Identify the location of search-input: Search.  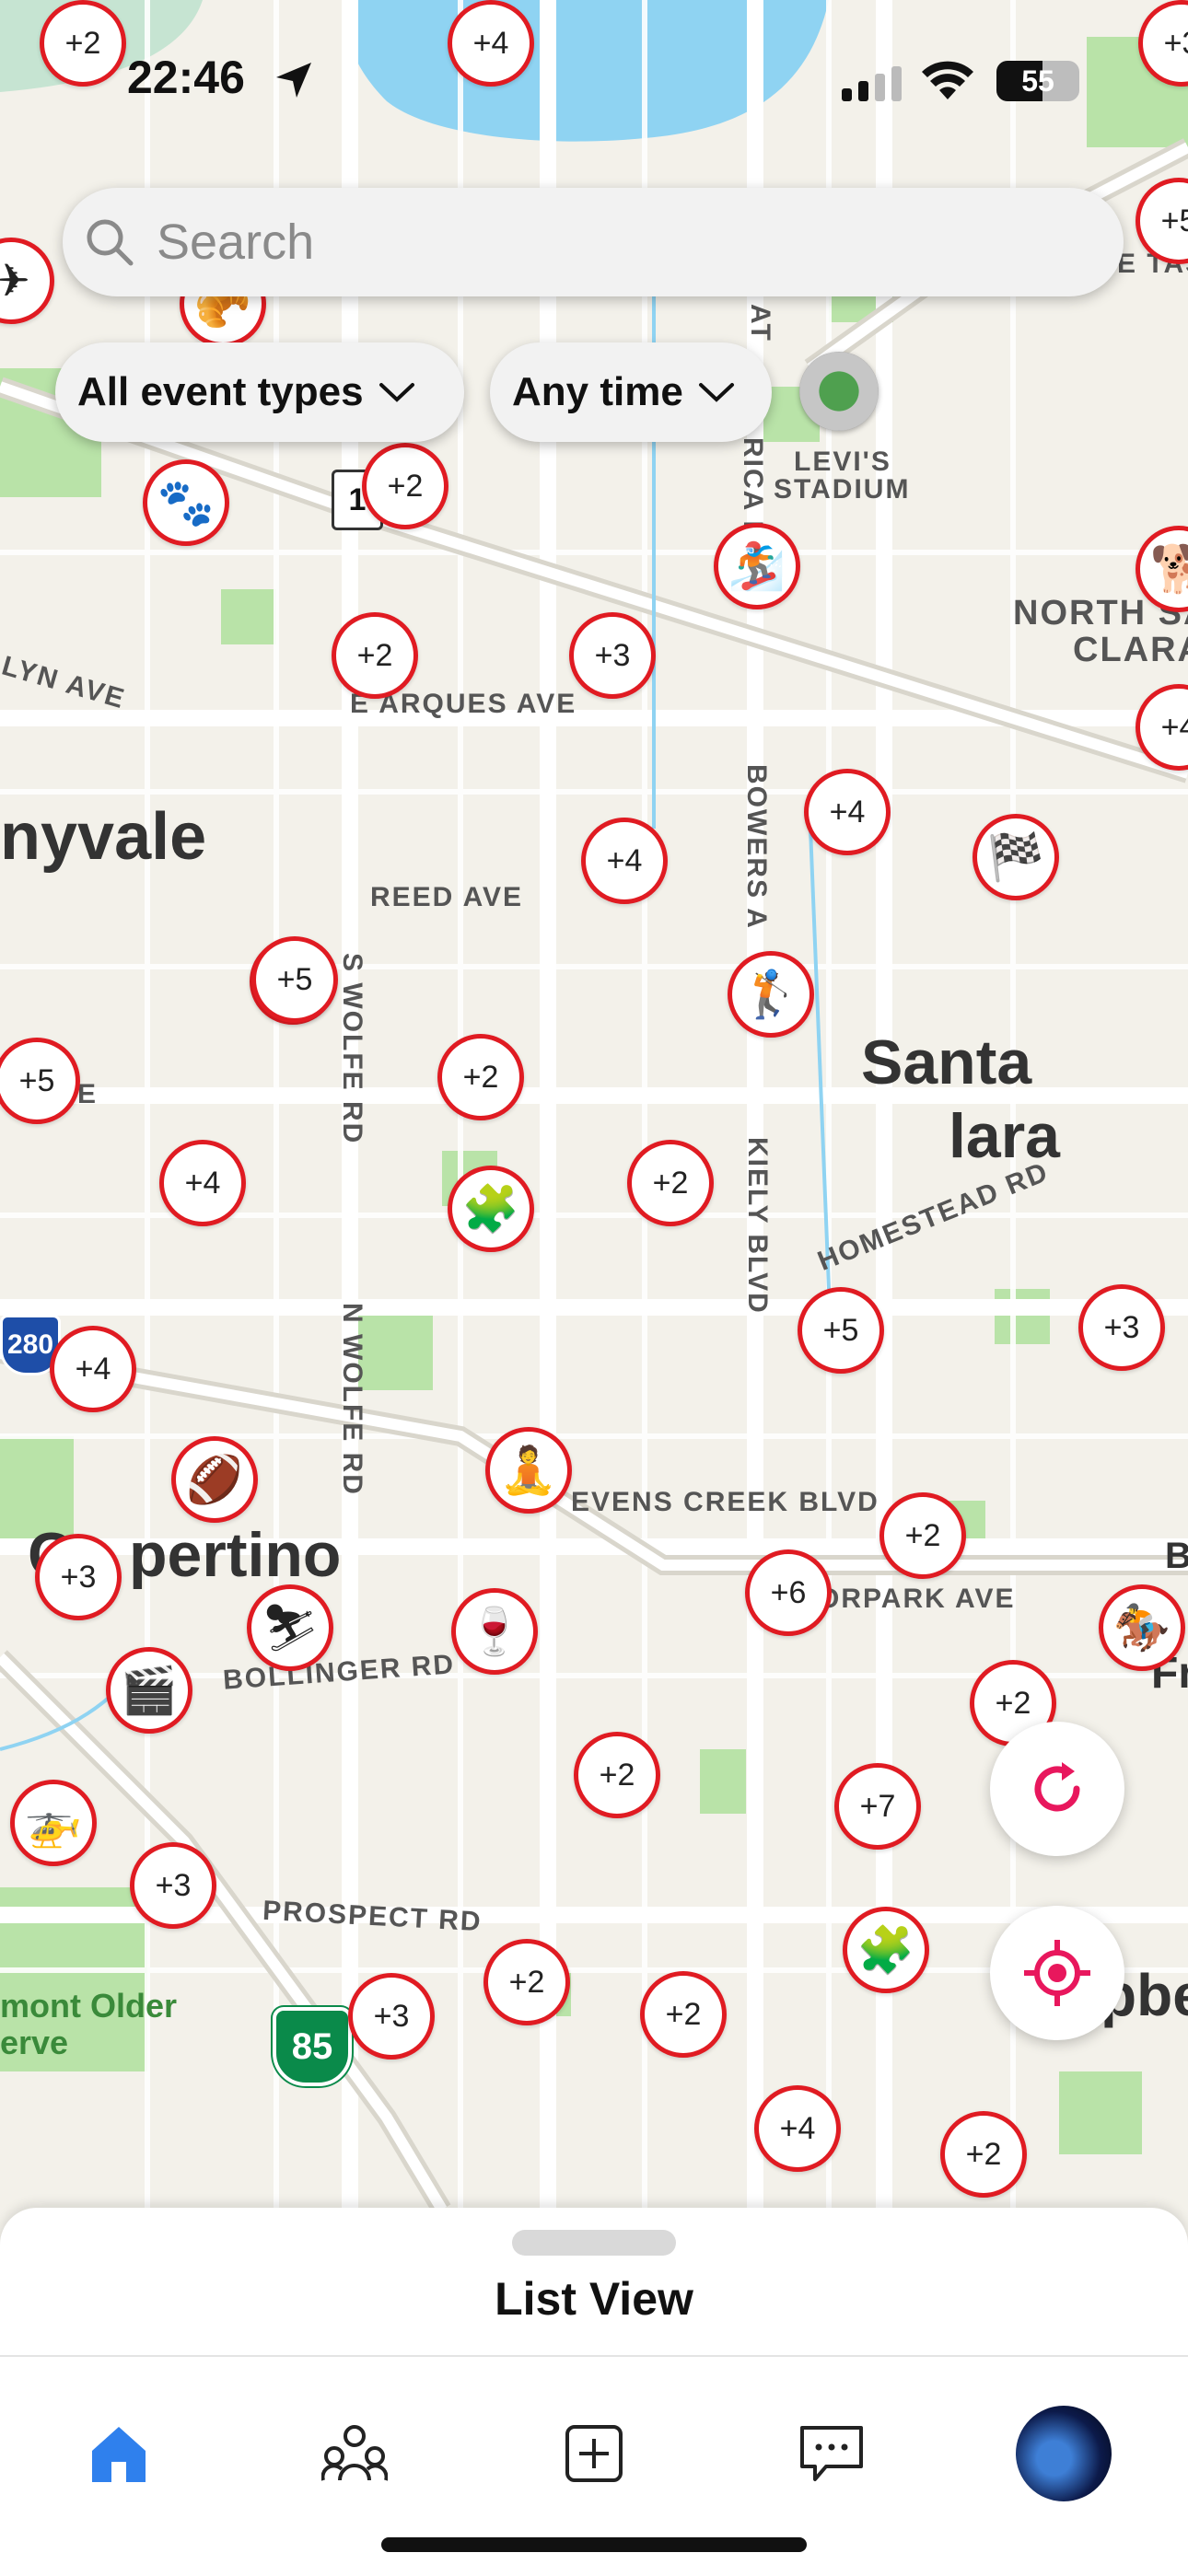
(235, 242).